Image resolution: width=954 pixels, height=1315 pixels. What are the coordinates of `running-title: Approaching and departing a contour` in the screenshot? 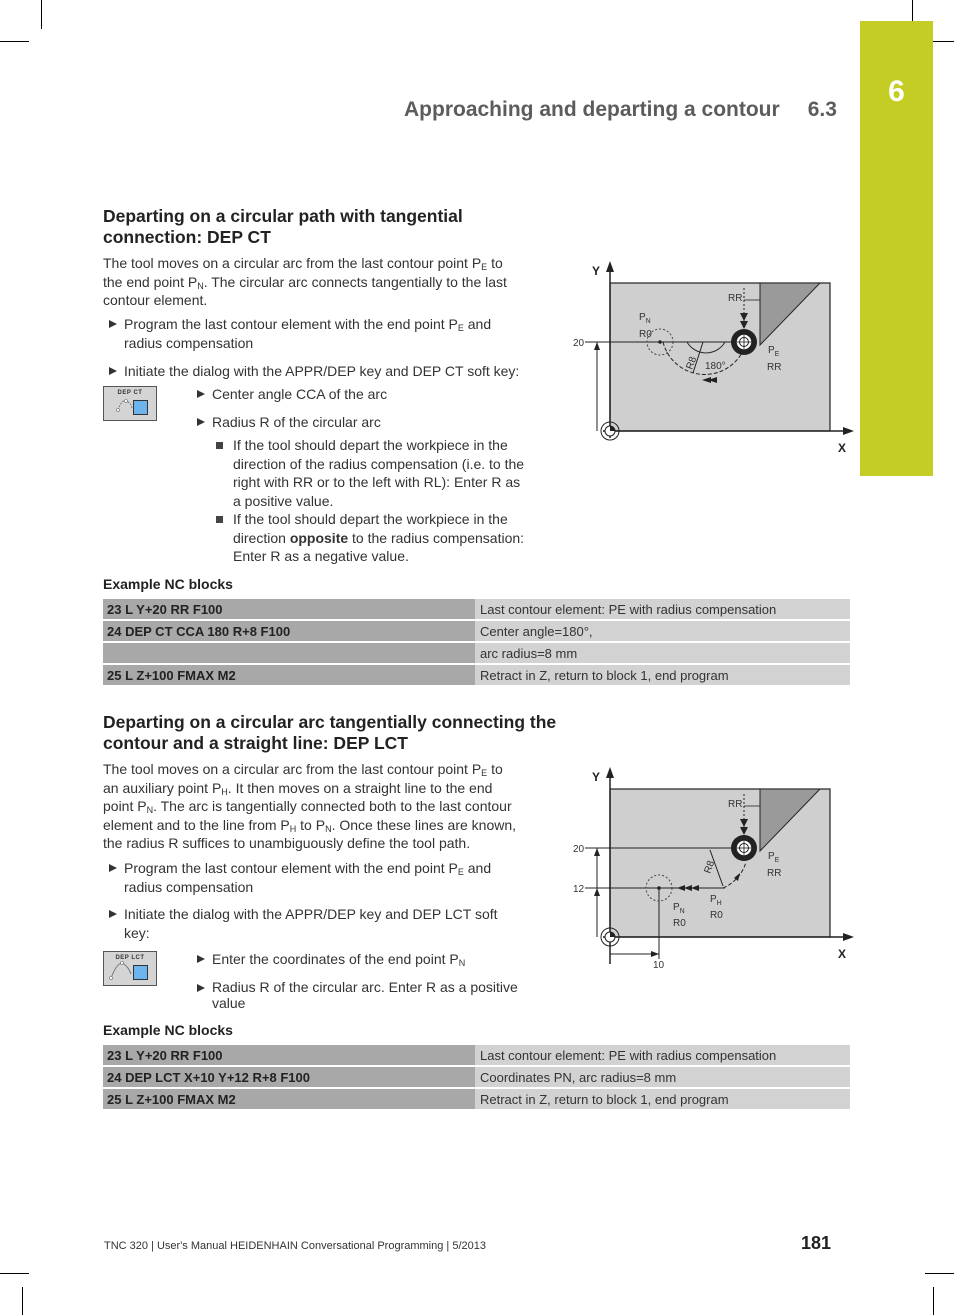 It's located at (592, 109).